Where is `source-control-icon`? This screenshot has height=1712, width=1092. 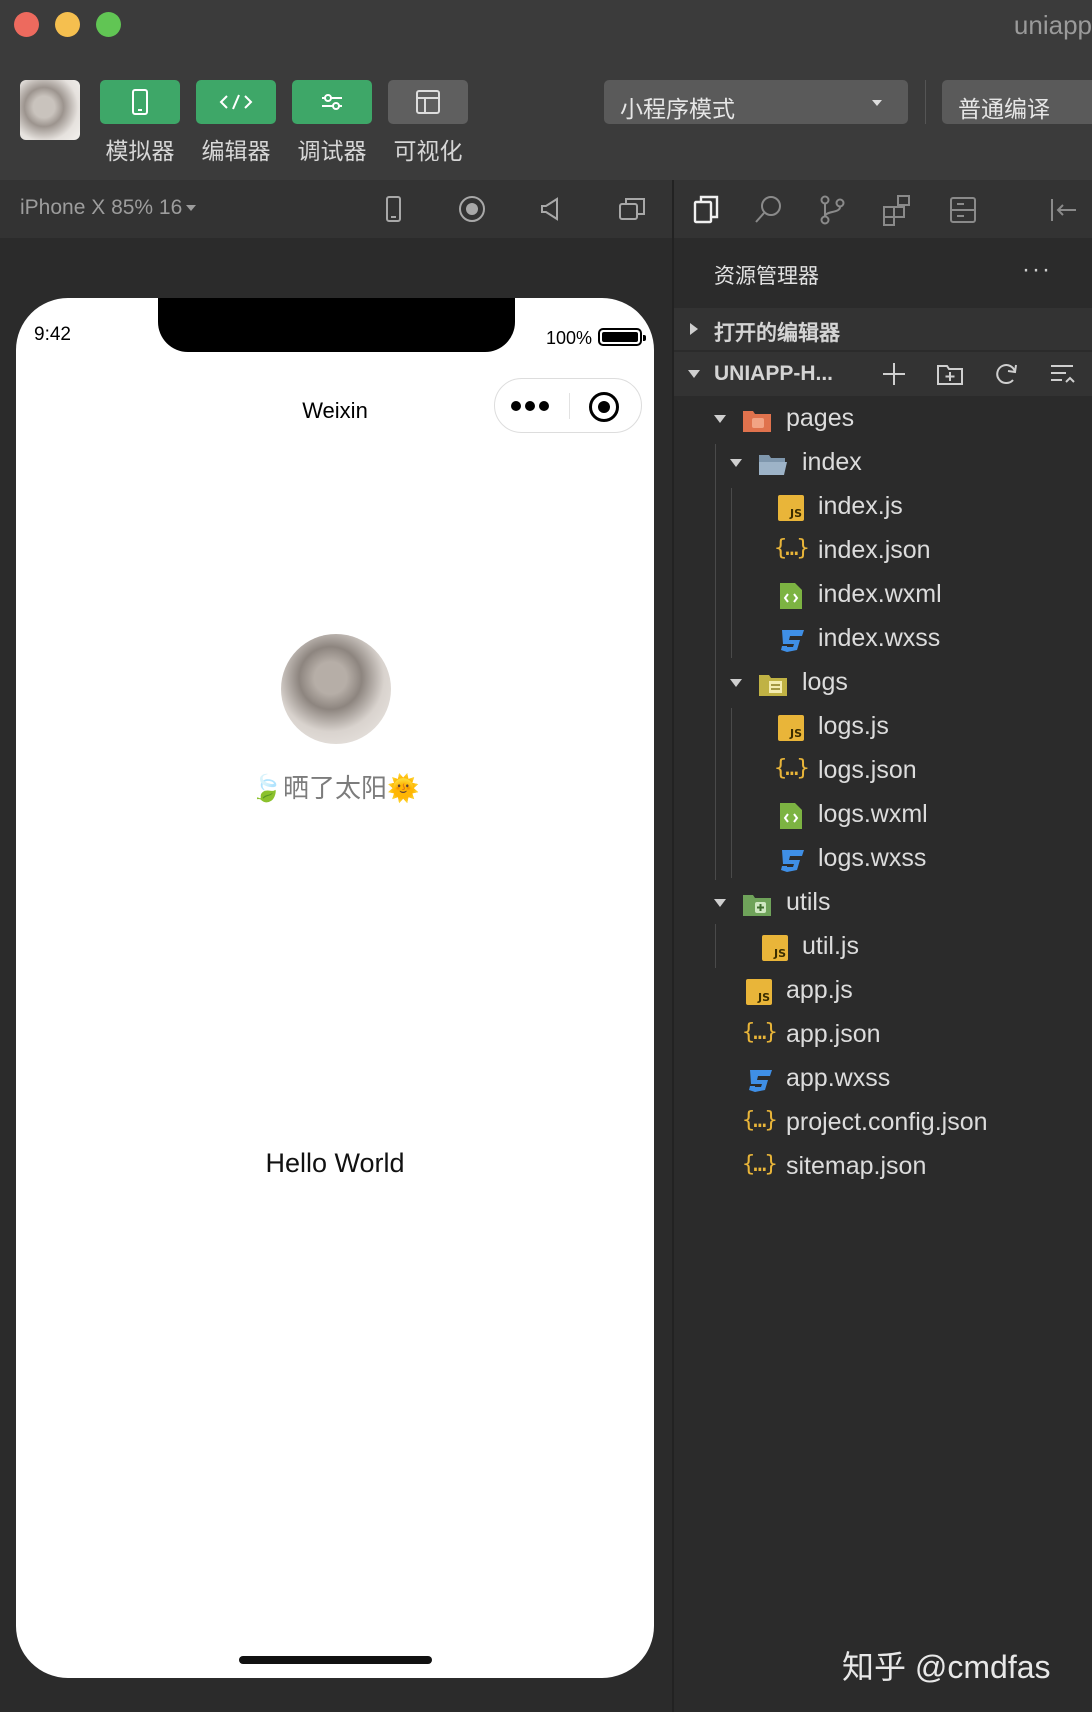 source-control-icon is located at coordinates (833, 210).